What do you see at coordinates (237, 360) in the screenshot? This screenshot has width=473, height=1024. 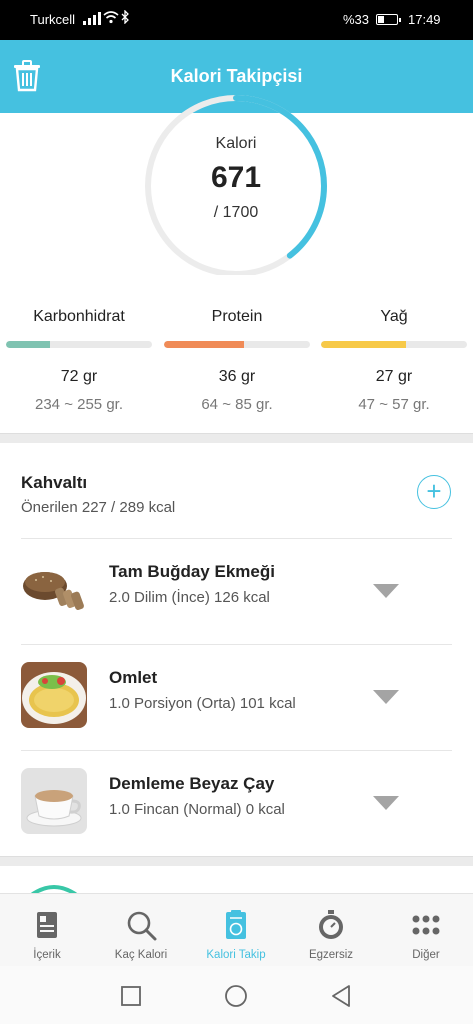 I see `macro-protein: Protein 36 gr 64 ~ 85 gr.` at bounding box center [237, 360].